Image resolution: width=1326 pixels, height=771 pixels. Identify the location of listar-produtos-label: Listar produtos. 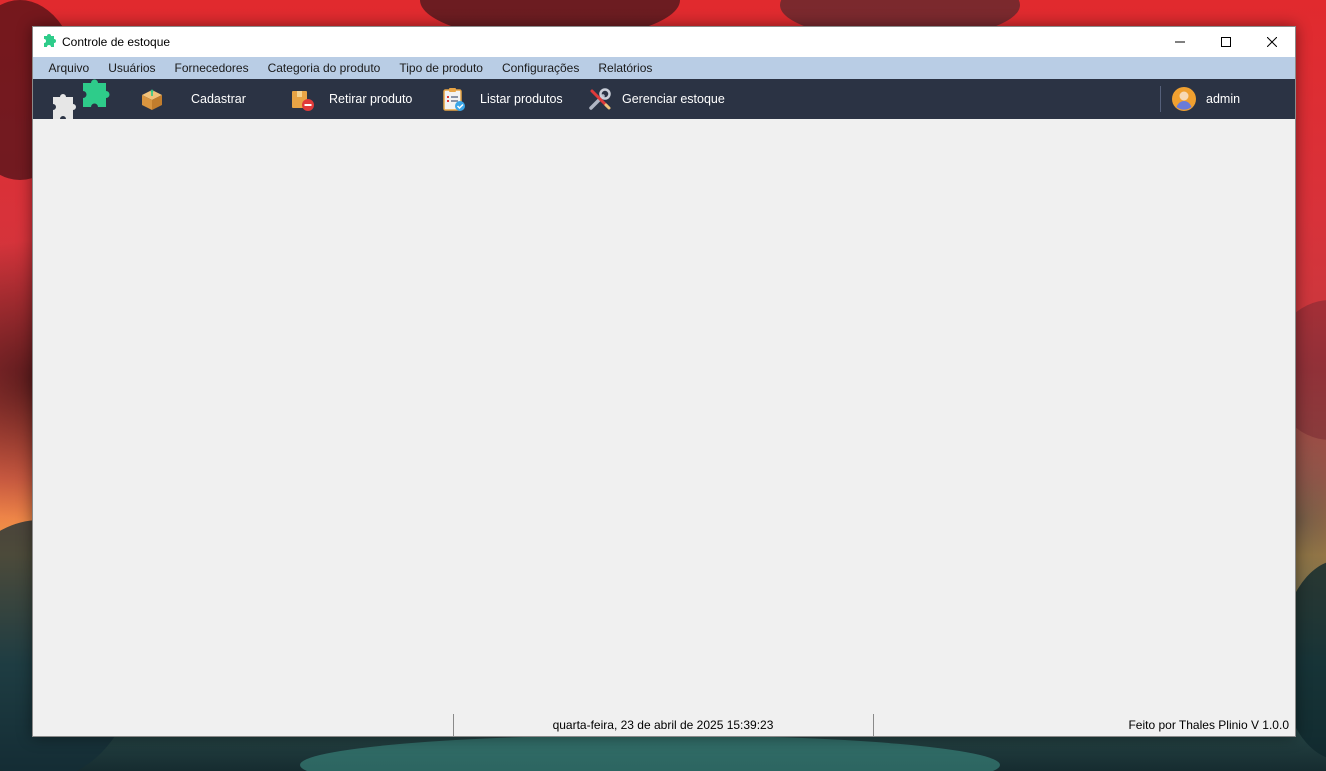
(521, 99).